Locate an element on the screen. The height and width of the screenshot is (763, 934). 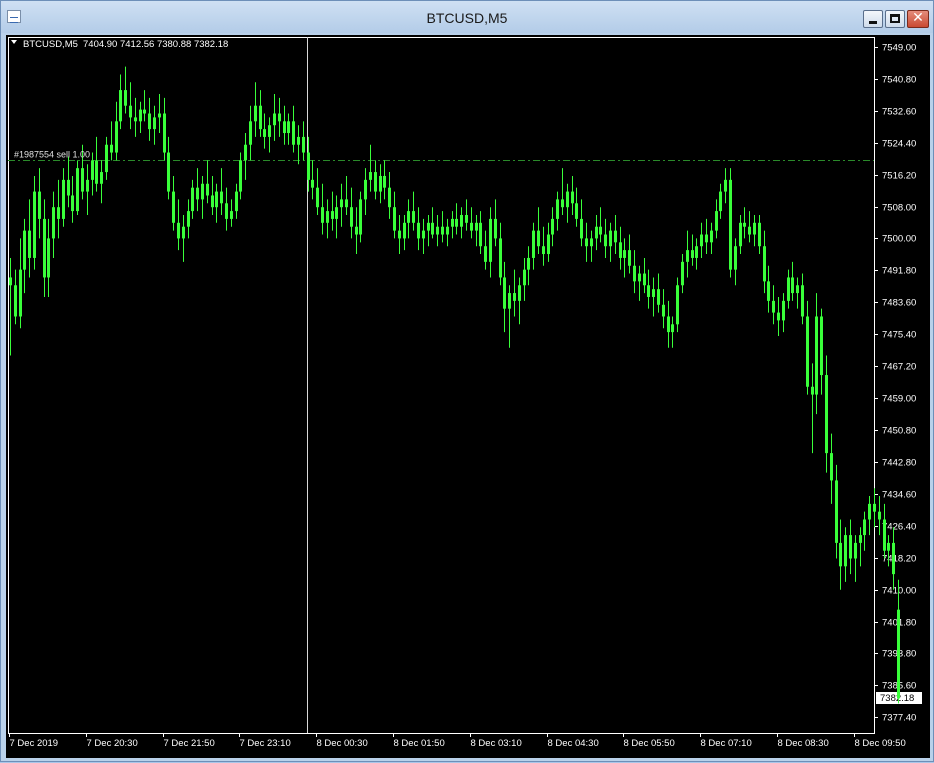
chart-ohlc-values: 7404.90 7412.56 7380.88 7382.18 is located at coordinates (155, 44).